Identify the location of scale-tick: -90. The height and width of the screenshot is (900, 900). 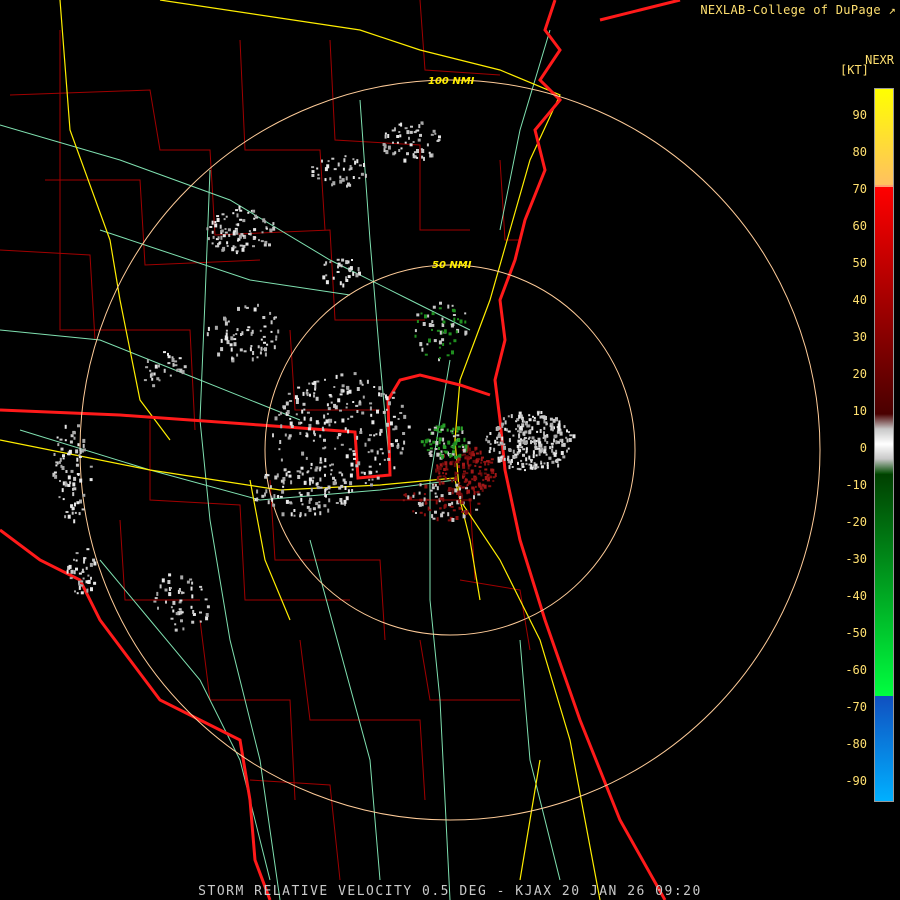
(856, 781).